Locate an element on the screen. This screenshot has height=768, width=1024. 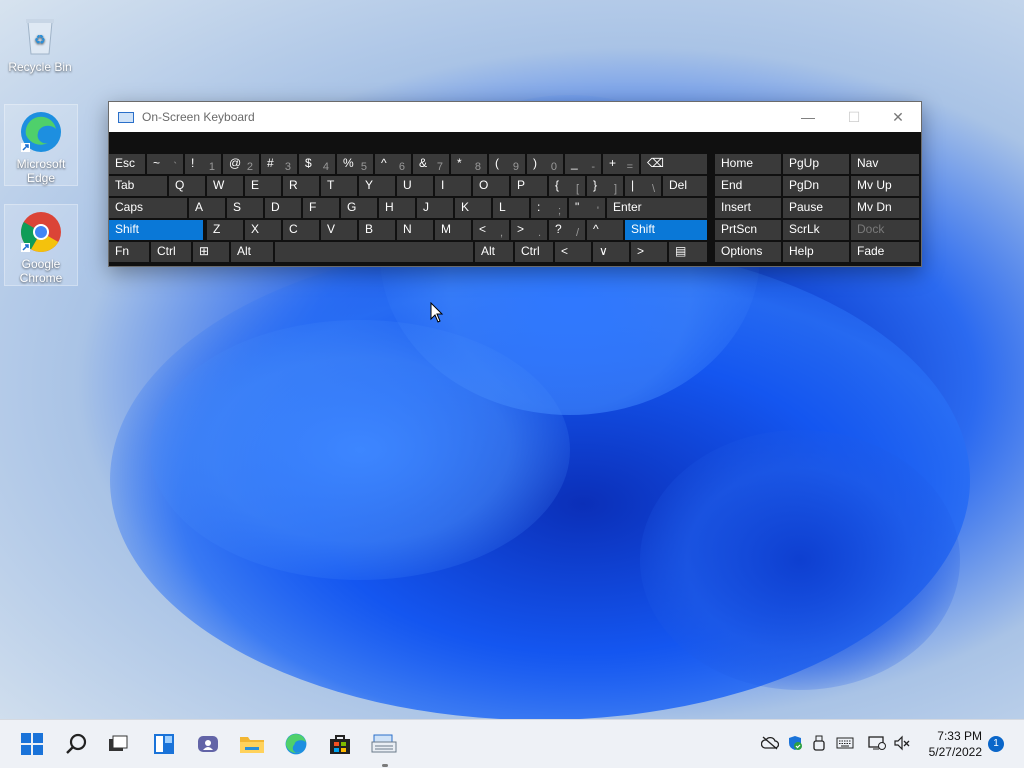
network-icon is located at coordinates (877, 743).